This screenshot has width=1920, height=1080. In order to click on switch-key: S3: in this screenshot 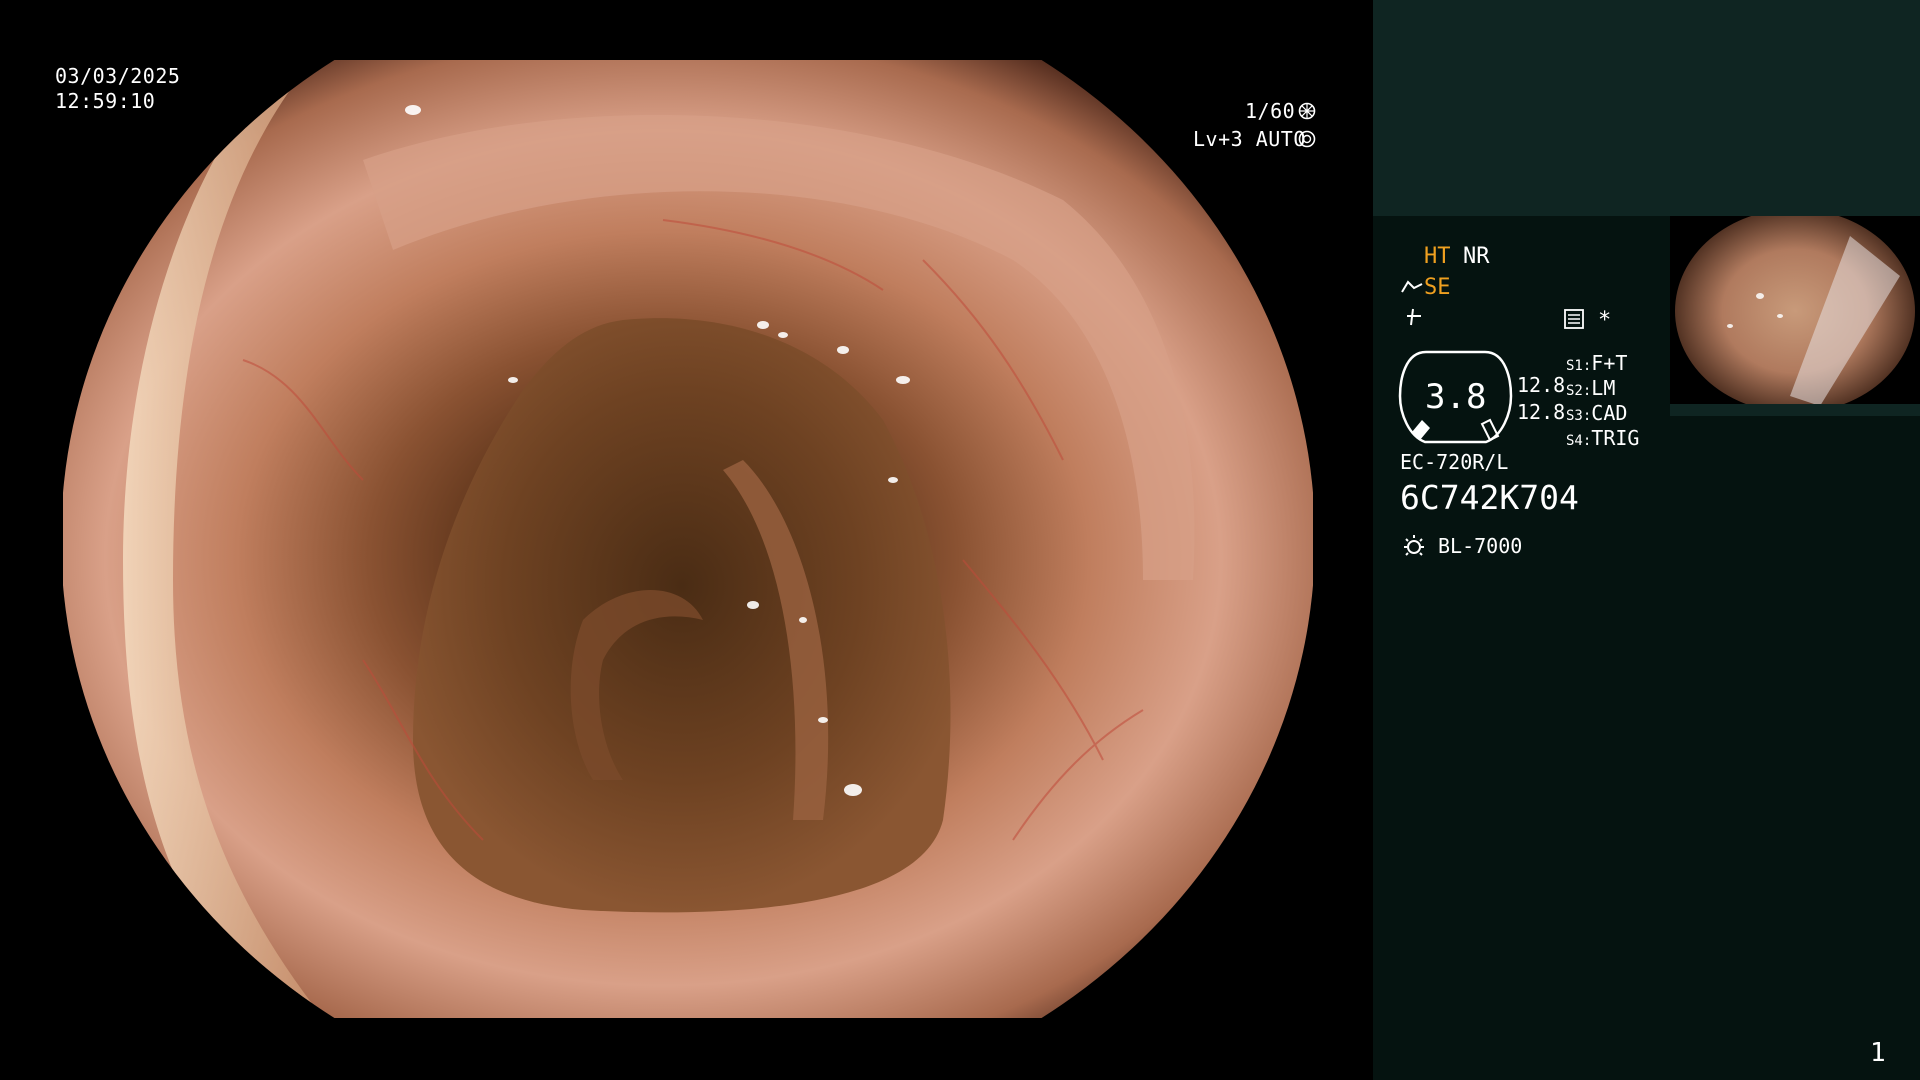, I will do `click(1579, 416)`.